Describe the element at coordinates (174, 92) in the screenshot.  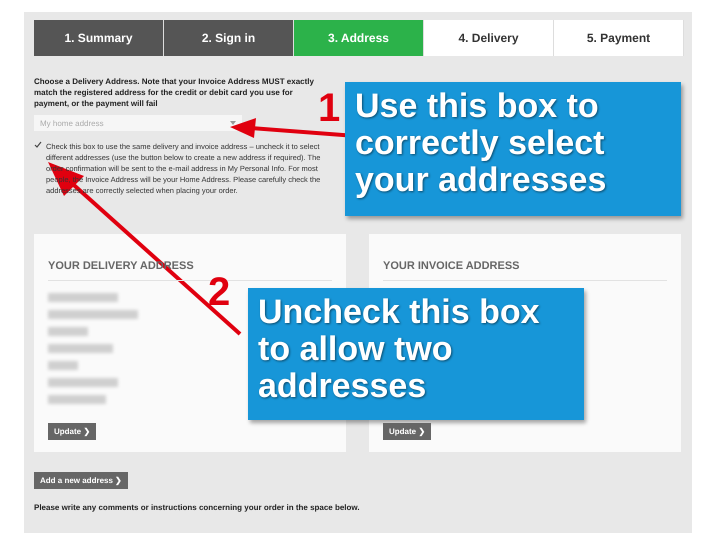
I see `instructions-text: Choose a Delivery Address. Note that your Invoice Address MUST exactly match the registered address for the credit or debit card you use for payment, or the payment will fail` at that location.